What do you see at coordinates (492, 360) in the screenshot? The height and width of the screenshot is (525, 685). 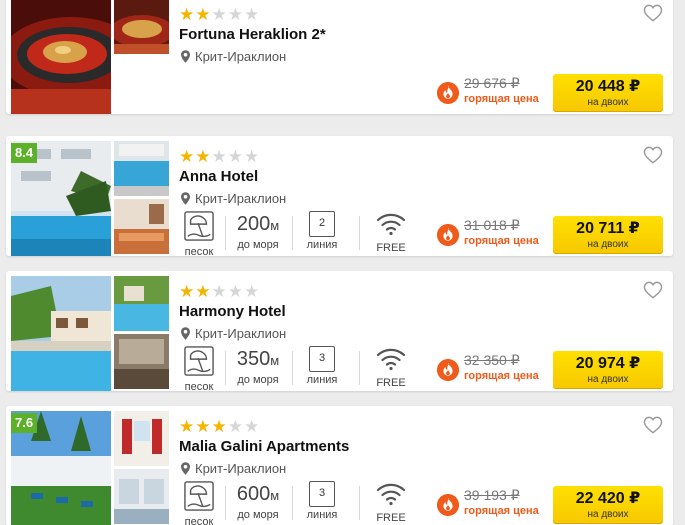 I see `old-price: 32 350 ₽` at bounding box center [492, 360].